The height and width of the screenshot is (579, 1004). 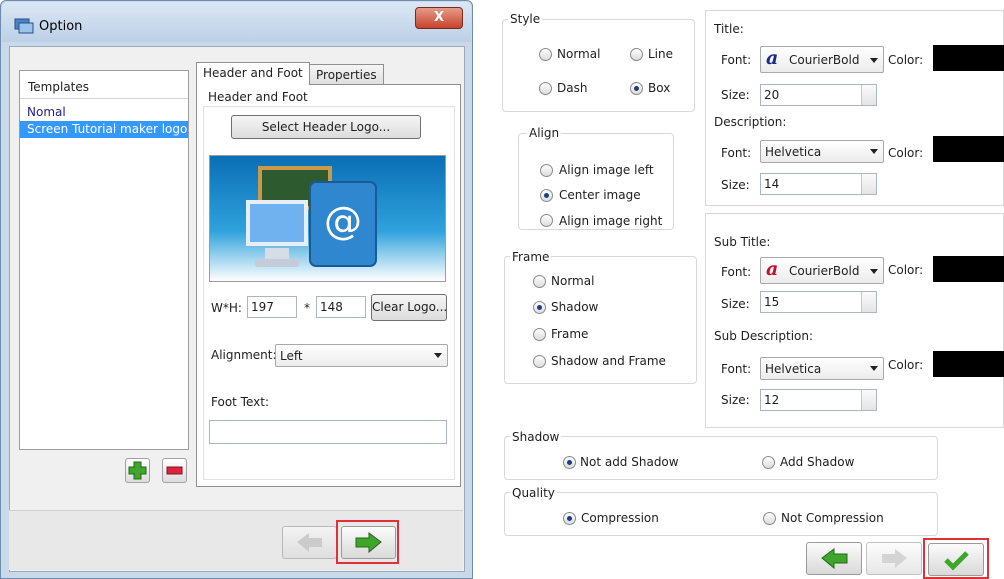 I want to click on subtitle-size-label: Size:, so click(x=735, y=304).